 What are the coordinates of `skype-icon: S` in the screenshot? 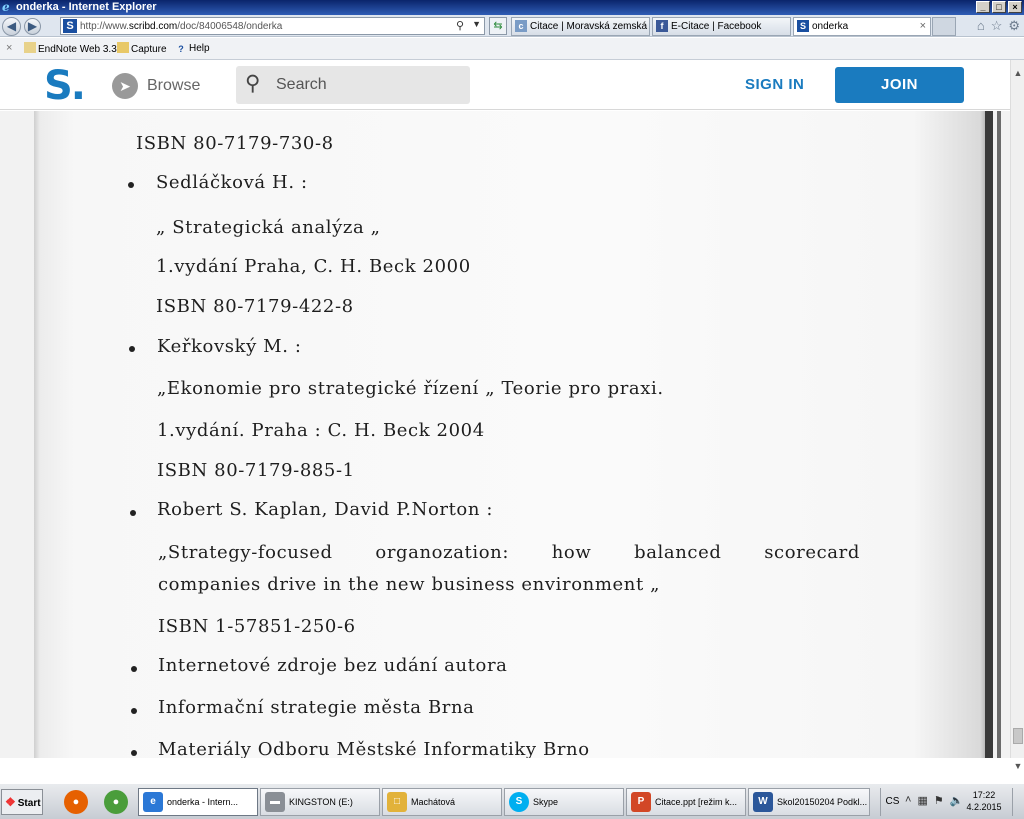 It's located at (519, 802).